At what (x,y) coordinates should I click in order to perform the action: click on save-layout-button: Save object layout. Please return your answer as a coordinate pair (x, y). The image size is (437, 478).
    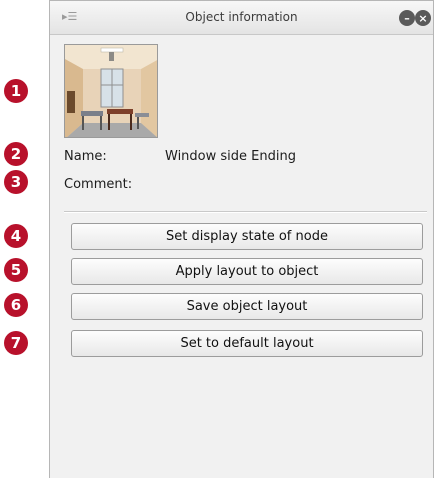
    Looking at the image, I should click on (247, 306).